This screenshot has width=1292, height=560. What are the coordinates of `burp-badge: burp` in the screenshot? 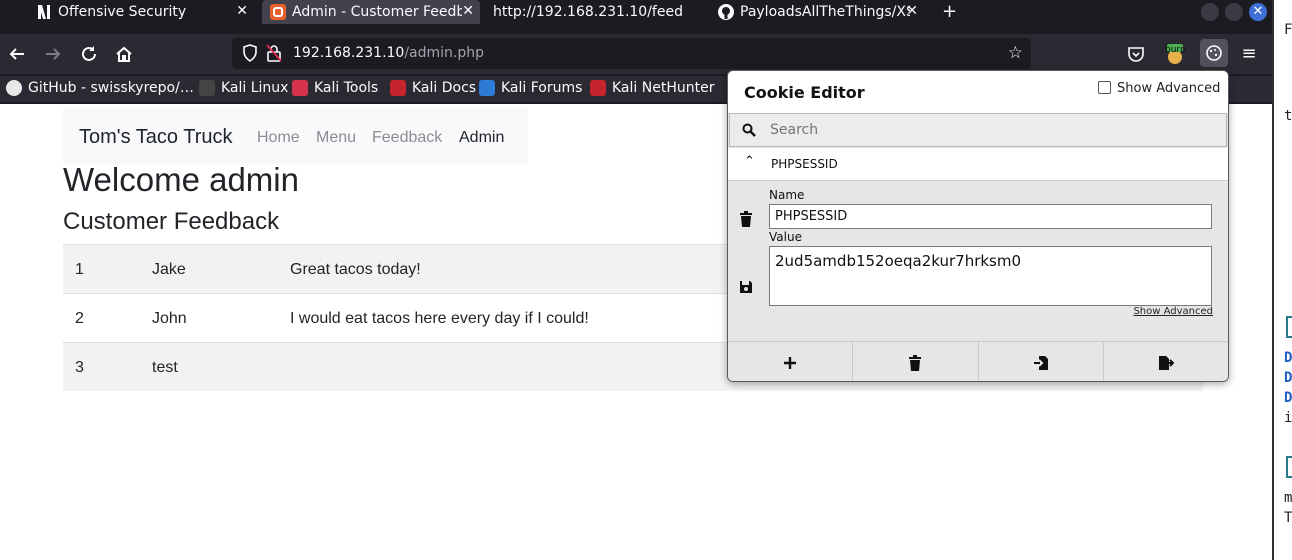 It's located at (1175, 50).